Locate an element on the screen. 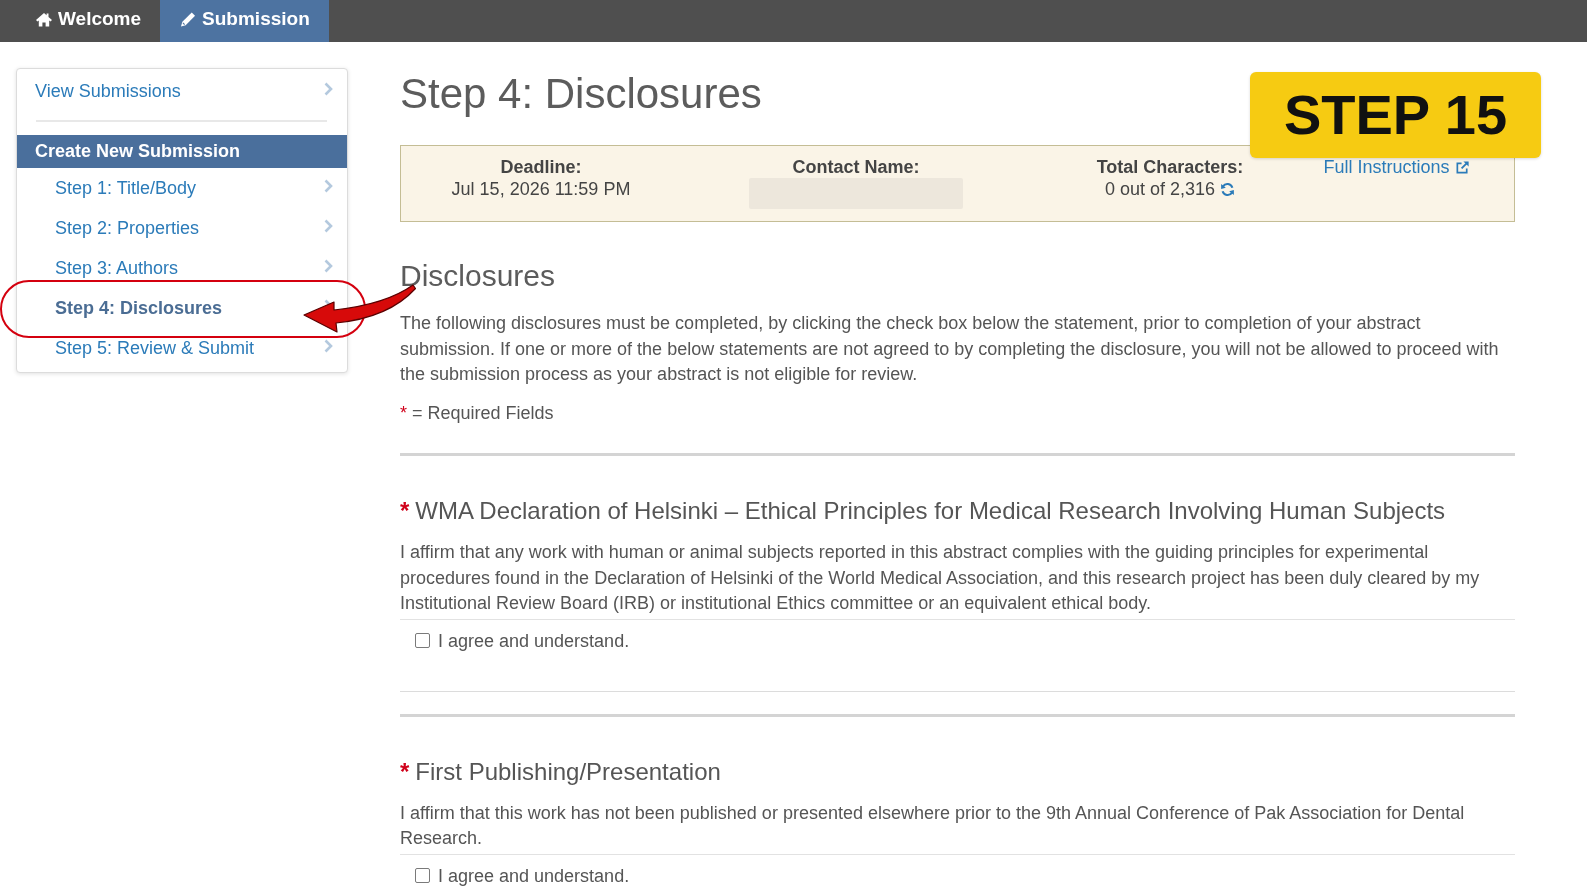  step-badge: STEP 15 is located at coordinates (1395, 115).